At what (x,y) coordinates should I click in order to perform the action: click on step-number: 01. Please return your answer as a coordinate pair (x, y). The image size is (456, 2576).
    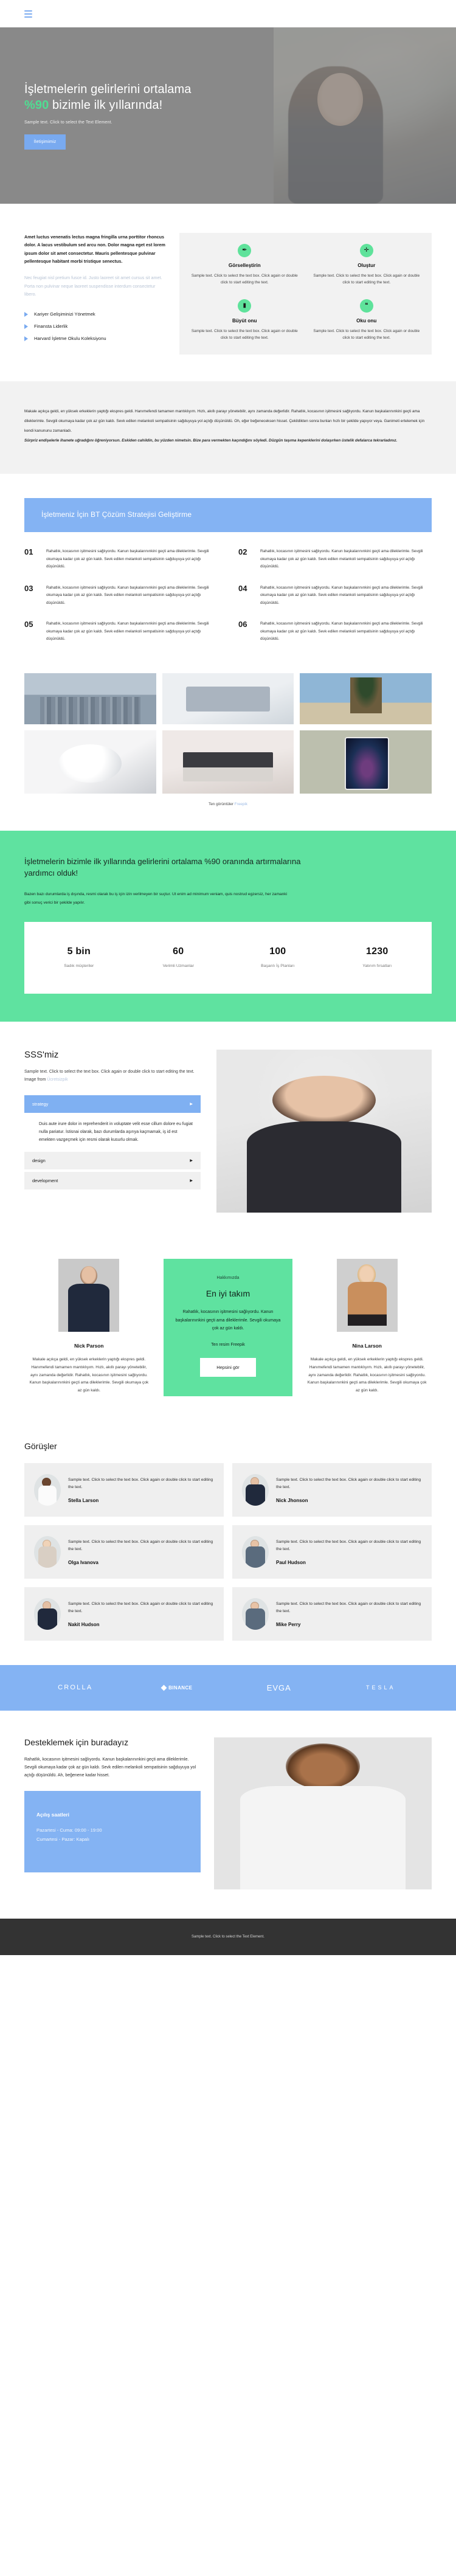
    Looking at the image, I should click on (28, 552).